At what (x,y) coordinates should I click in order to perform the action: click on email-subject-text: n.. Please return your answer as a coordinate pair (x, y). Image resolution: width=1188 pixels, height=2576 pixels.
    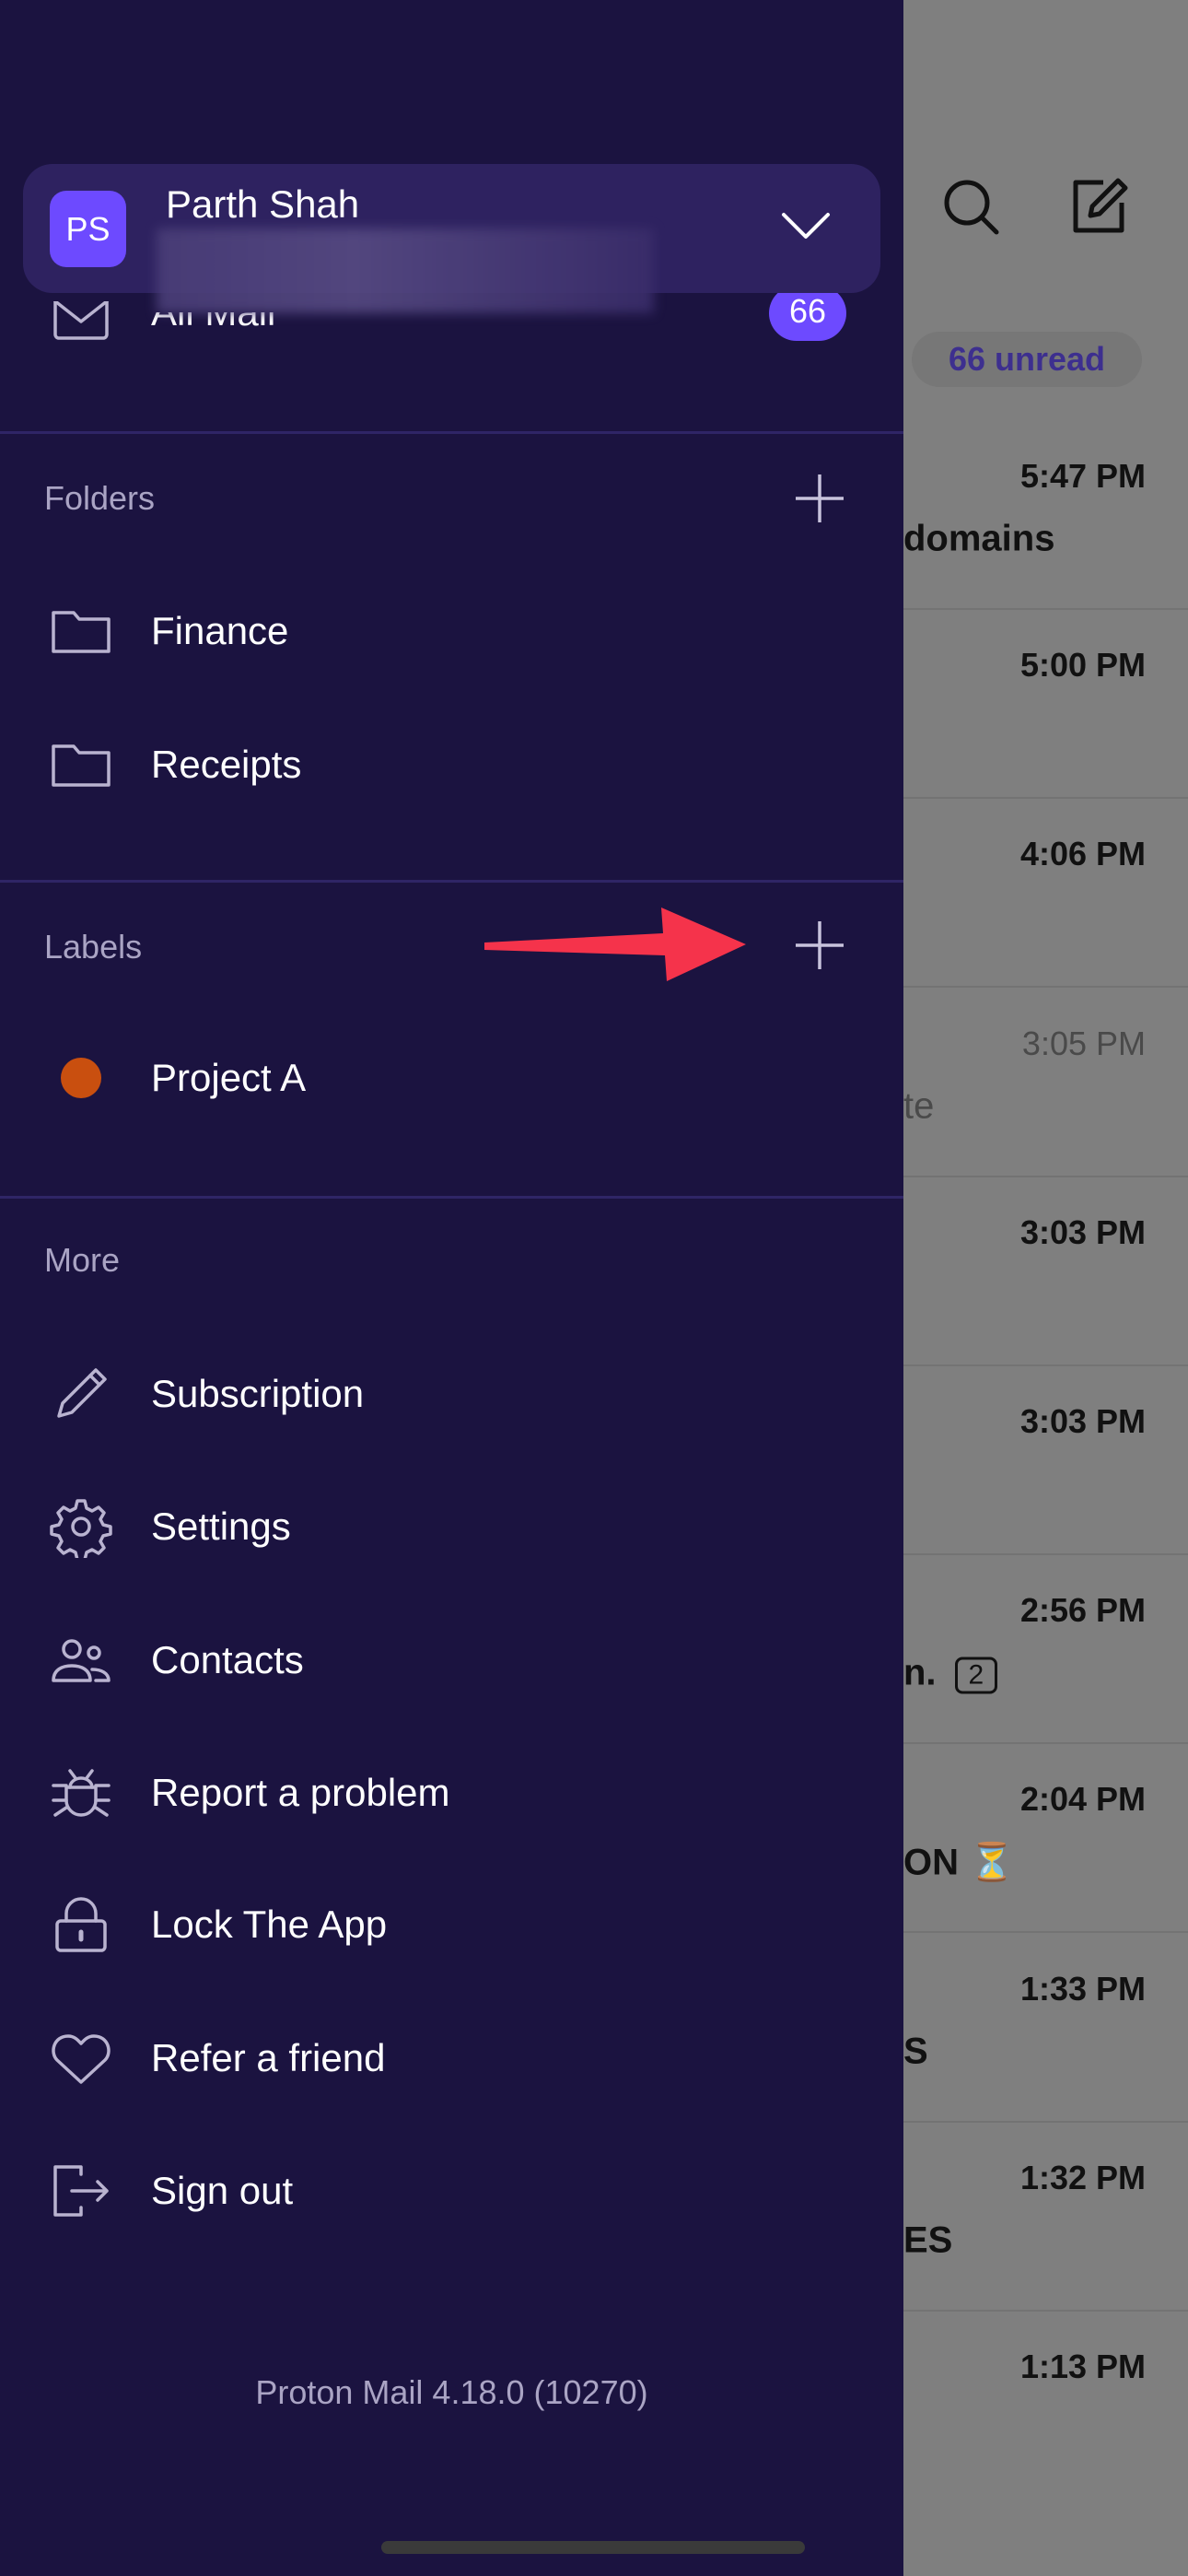
    Looking at the image, I should click on (920, 1672).